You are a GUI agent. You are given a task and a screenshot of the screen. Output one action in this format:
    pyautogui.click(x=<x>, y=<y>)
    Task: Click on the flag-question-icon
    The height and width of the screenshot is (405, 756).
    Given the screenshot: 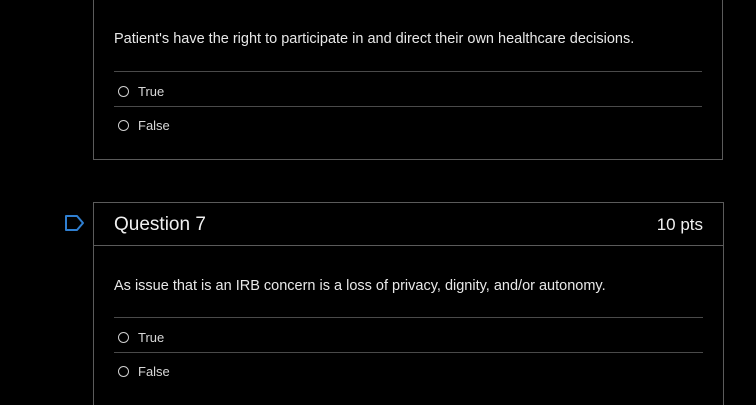 What is the action you would take?
    pyautogui.click(x=75, y=223)
    